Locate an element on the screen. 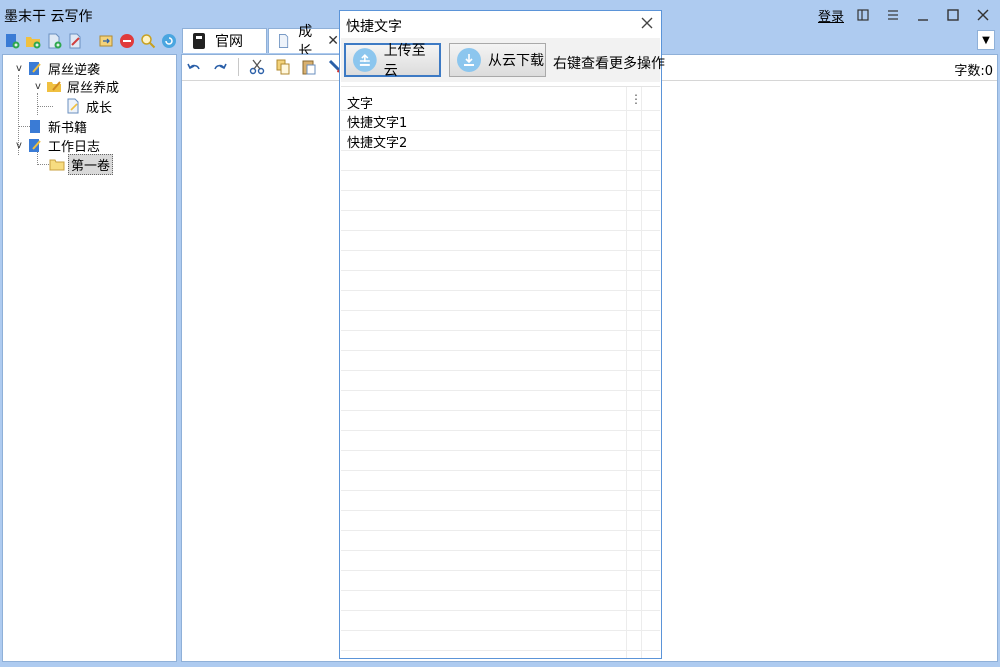 Image resolution: width=1000 pixels, height=667 pixels. new-file-icon is located at coordinates (53, 41).